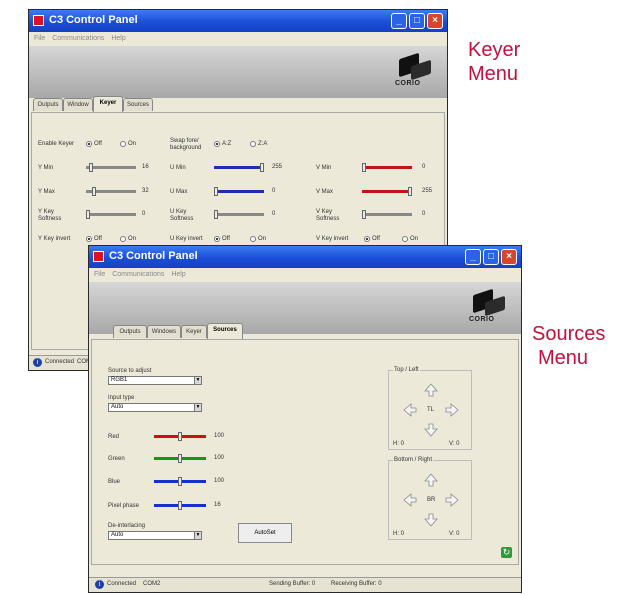 The image size is (642, 595). I want to click on v-min-value: 0, so click(424, 167).